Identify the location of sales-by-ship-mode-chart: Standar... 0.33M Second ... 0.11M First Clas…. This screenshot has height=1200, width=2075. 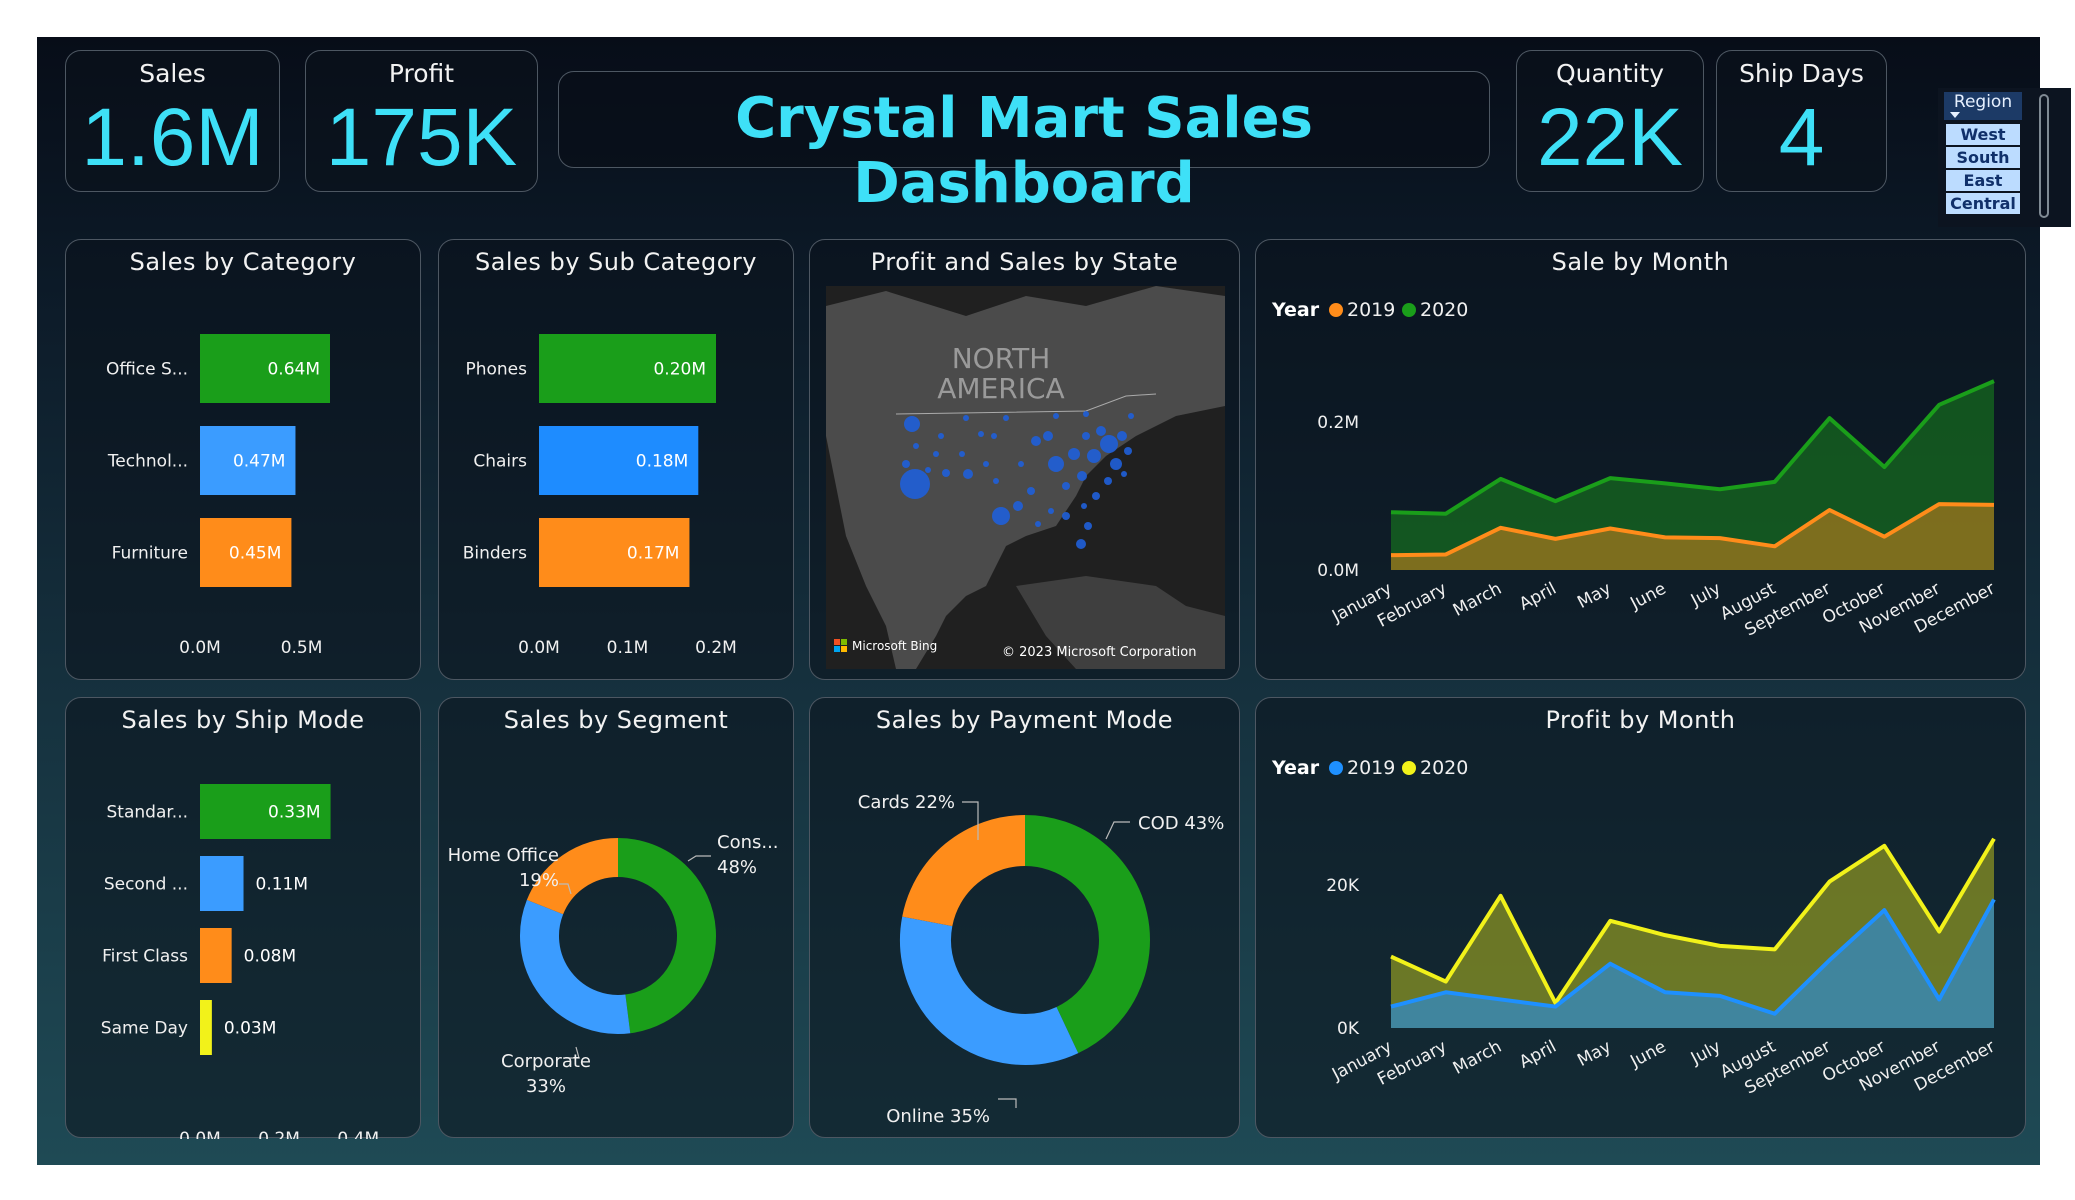
(240, 961).